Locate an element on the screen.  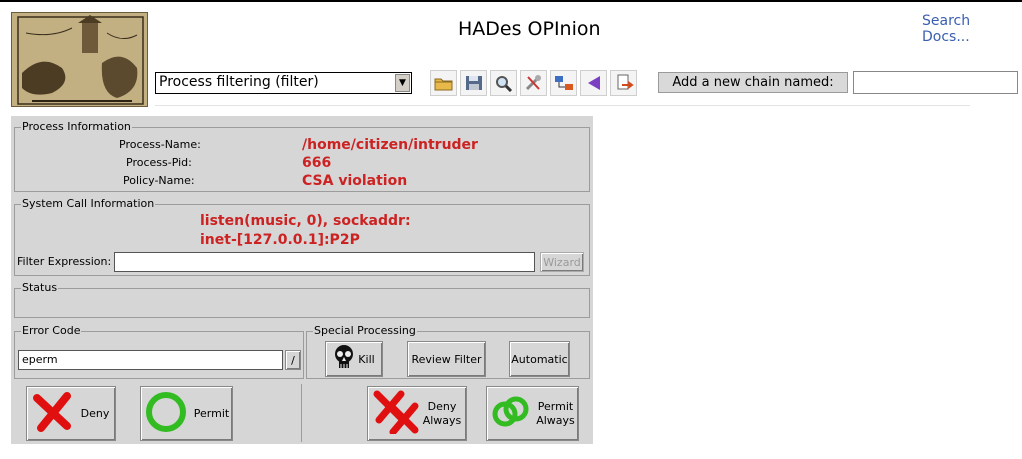
error-code-select-button: / is located at coordinates (293, 360).